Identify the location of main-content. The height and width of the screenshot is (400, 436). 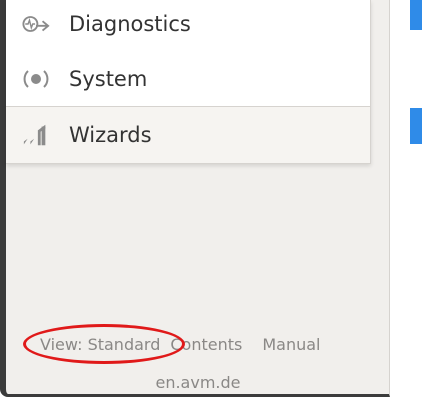
(413, 200).